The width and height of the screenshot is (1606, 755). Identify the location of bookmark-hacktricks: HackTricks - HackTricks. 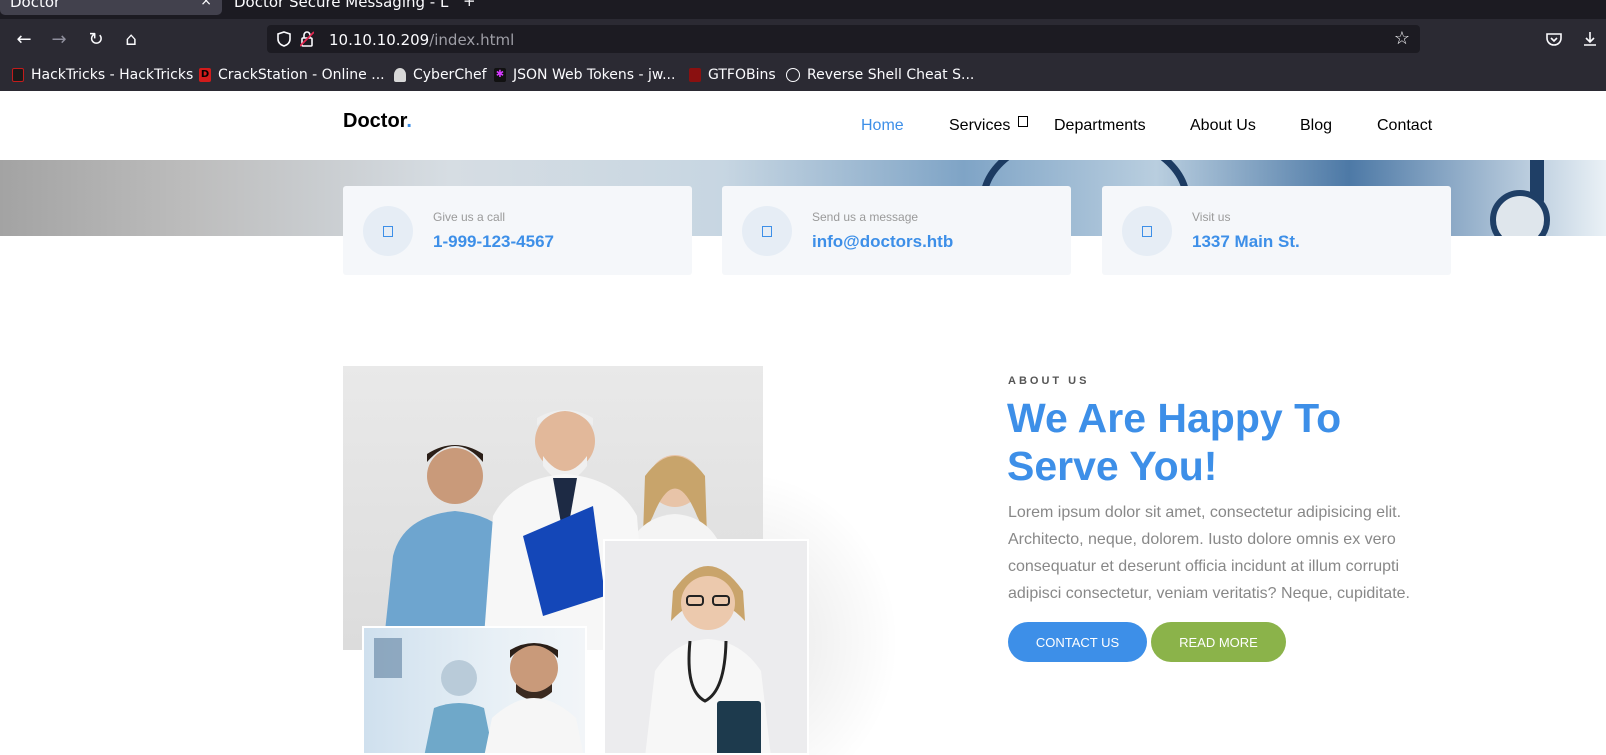
(102, 75).